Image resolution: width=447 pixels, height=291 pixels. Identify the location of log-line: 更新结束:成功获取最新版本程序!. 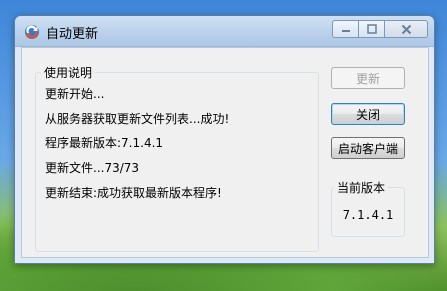
(133, 193).